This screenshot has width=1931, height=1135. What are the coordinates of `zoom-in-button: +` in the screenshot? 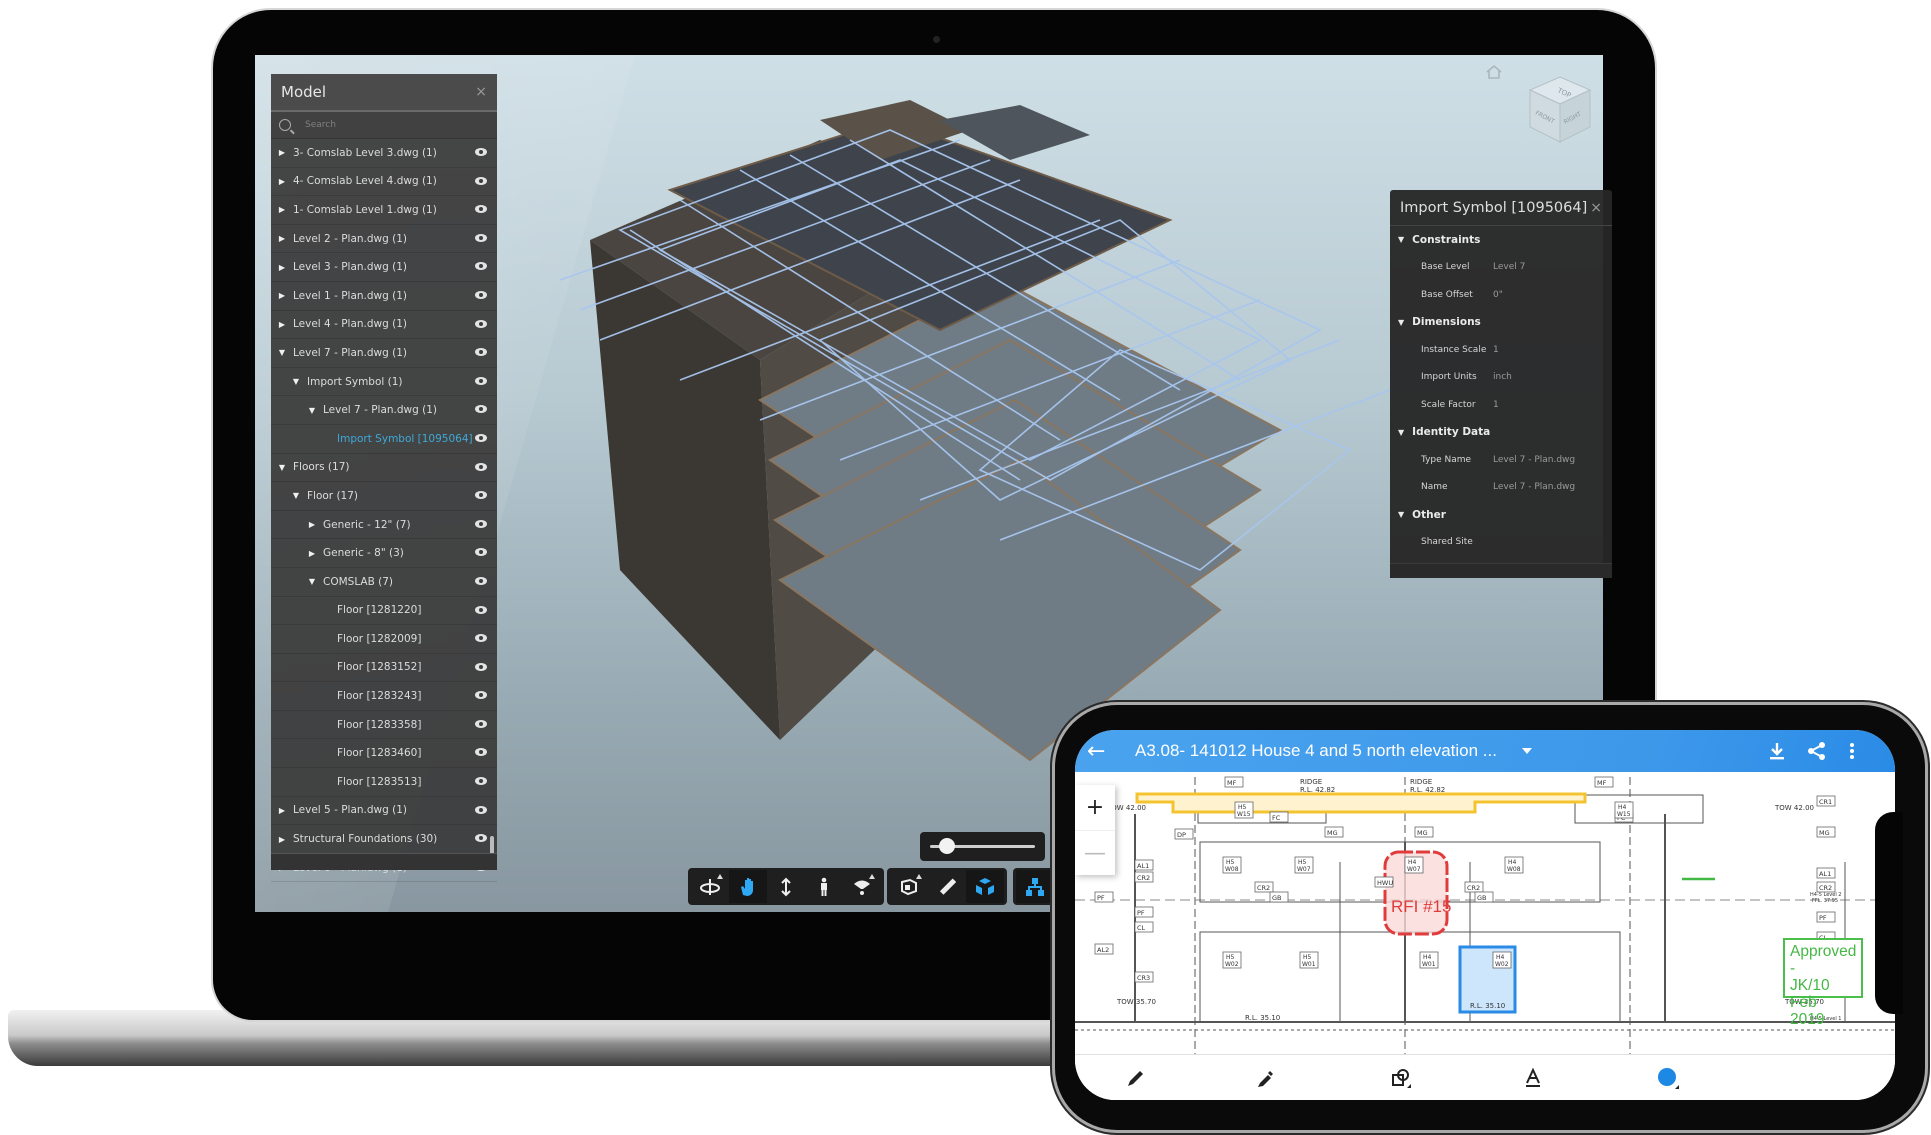 It's located at (1095, 808).